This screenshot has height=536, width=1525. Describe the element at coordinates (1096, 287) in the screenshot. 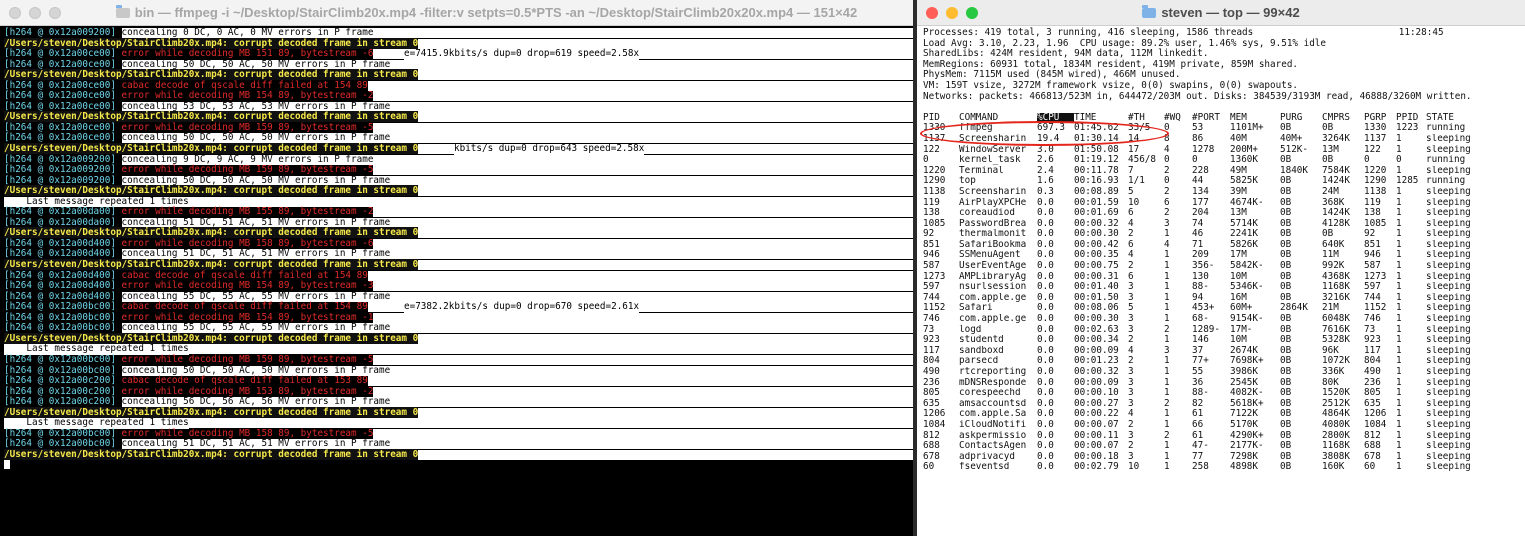

I see `process-cell: 00:01.40` at that location.